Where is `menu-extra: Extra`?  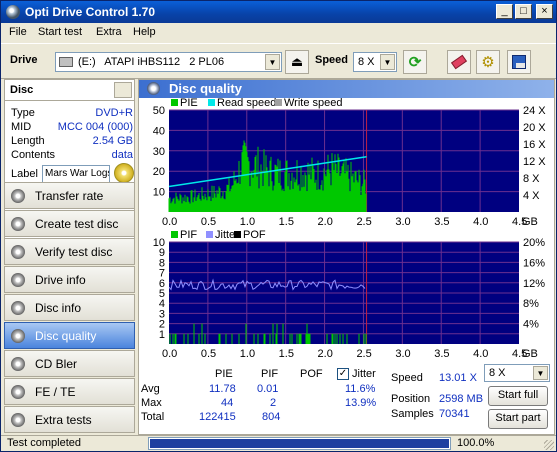
menu-extra: Extra is located at coordinates (109, 32).